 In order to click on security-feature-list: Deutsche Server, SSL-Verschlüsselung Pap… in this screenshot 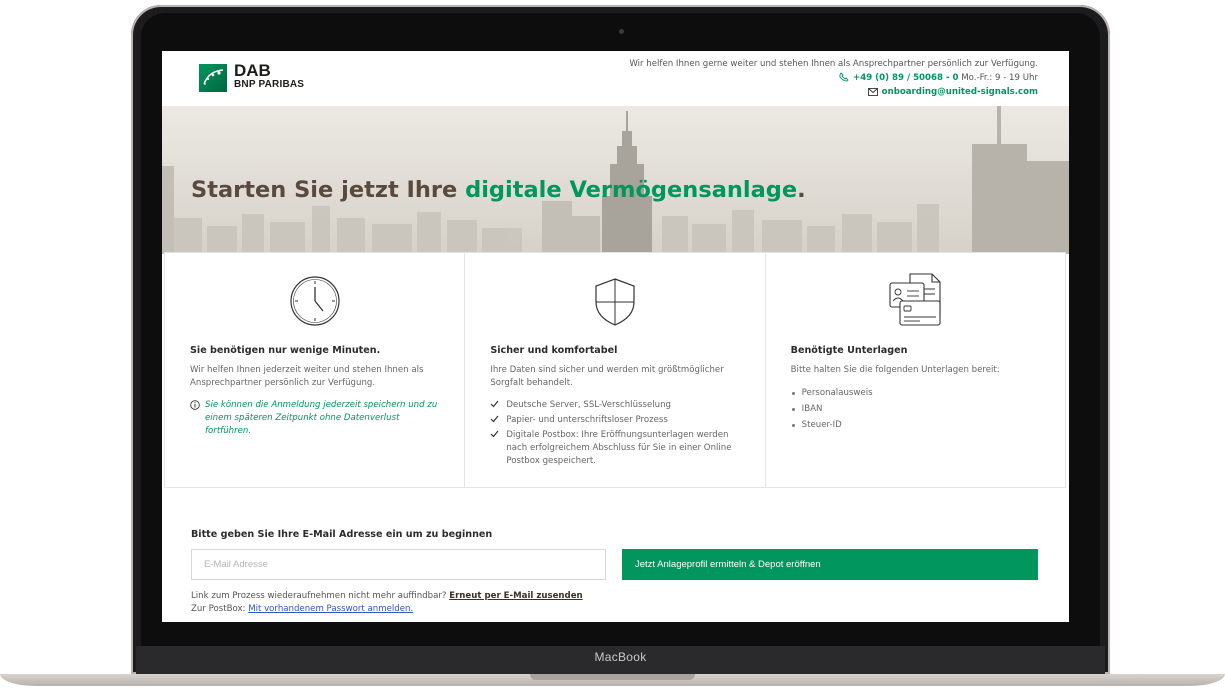, I will do `click(620, 434)`.